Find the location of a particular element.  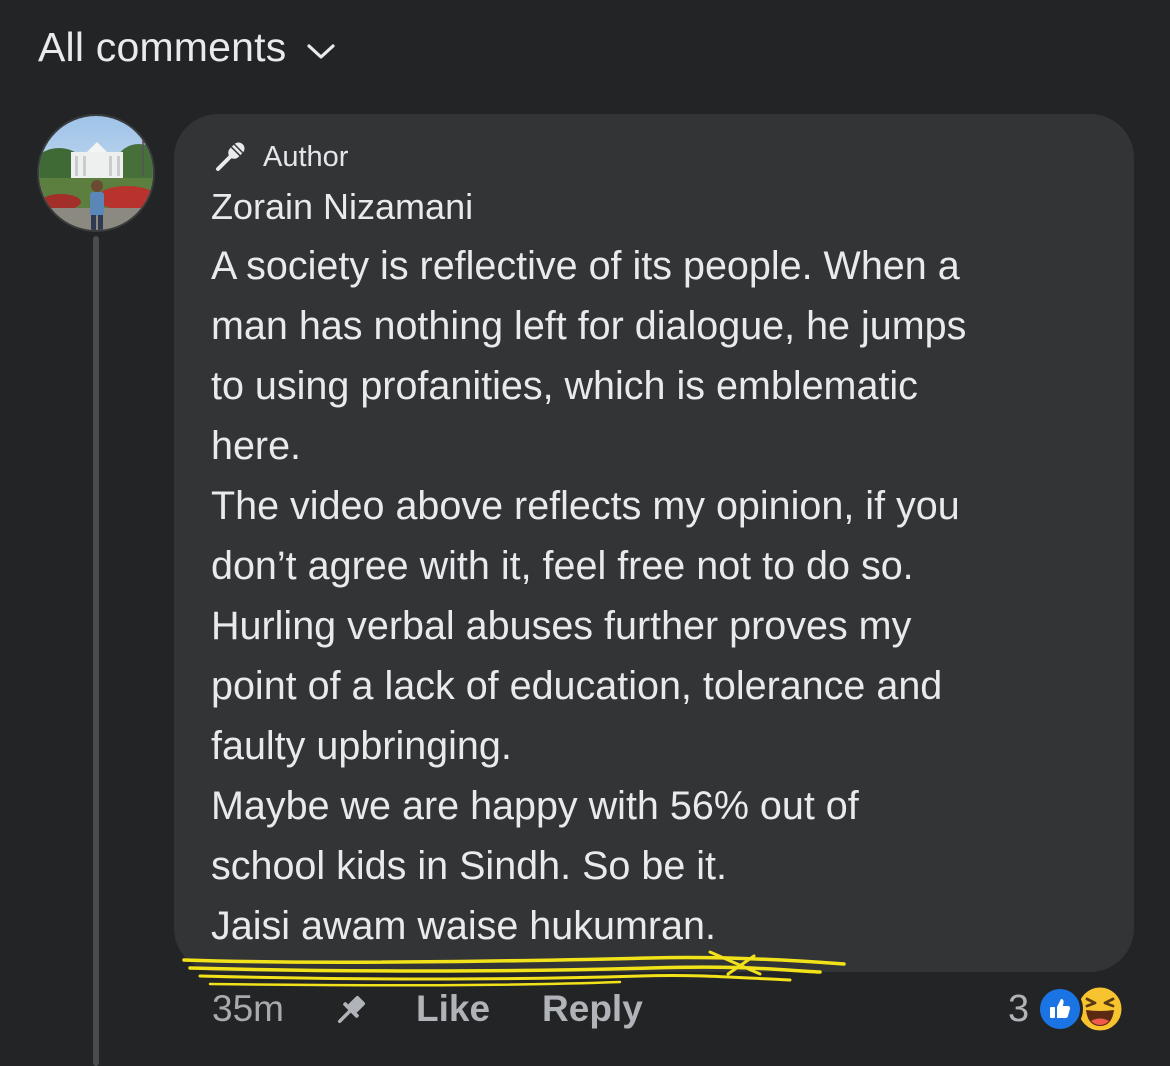

chevron-down-icon is located at coordinates (321, 51).